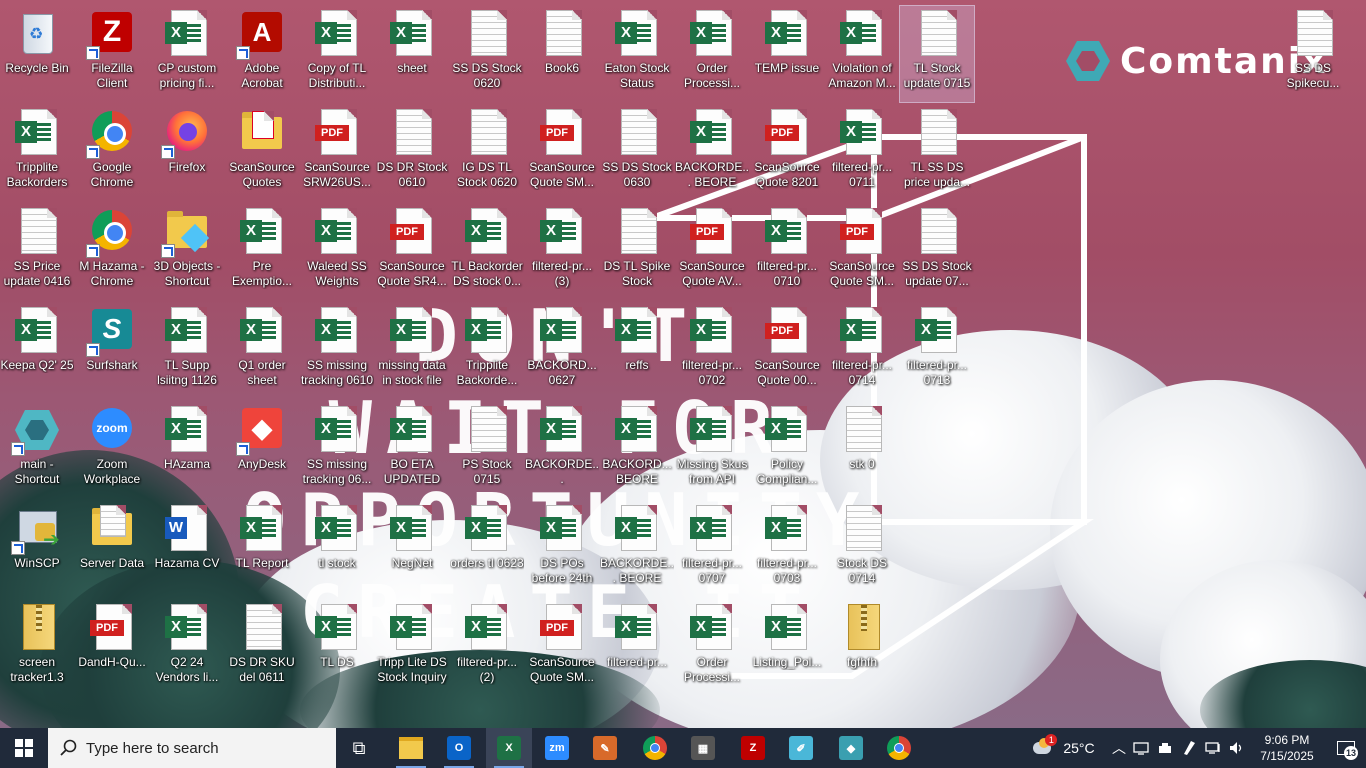  What do you see at coordinates (412, 54) in the screenshot?
I see `desktop-icon-sheet: Xsheet` at bounding box center [412, 54].